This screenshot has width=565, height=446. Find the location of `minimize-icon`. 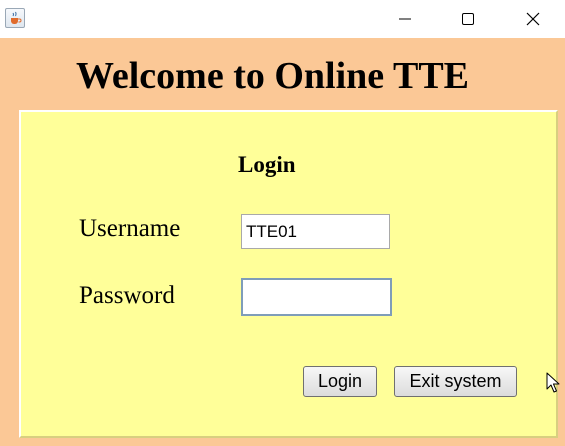

minimize-icon is located at coordinates (405, 19).